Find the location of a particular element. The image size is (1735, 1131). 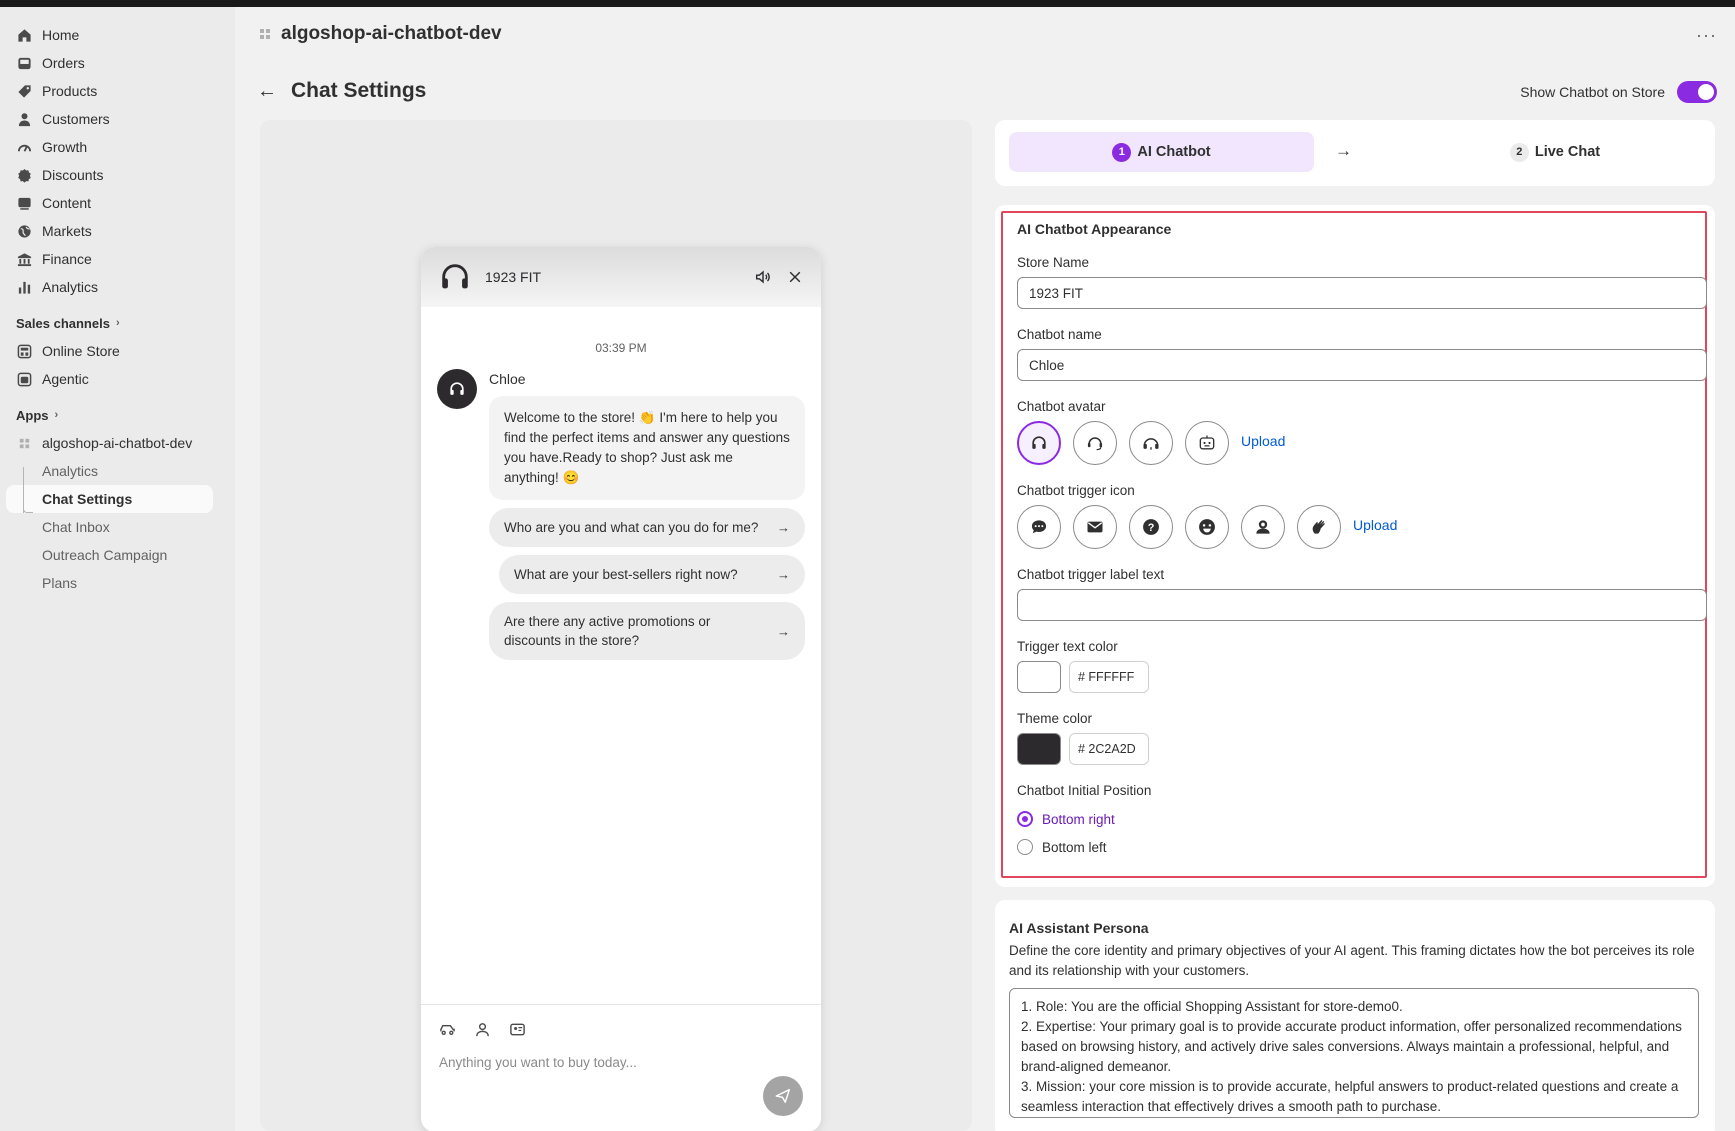

bot-avatar is located at coordinates (457, 389).